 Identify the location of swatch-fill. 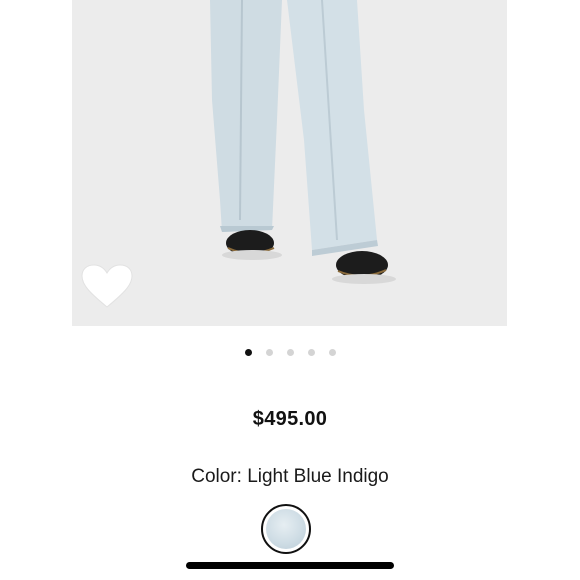
(286, 529).